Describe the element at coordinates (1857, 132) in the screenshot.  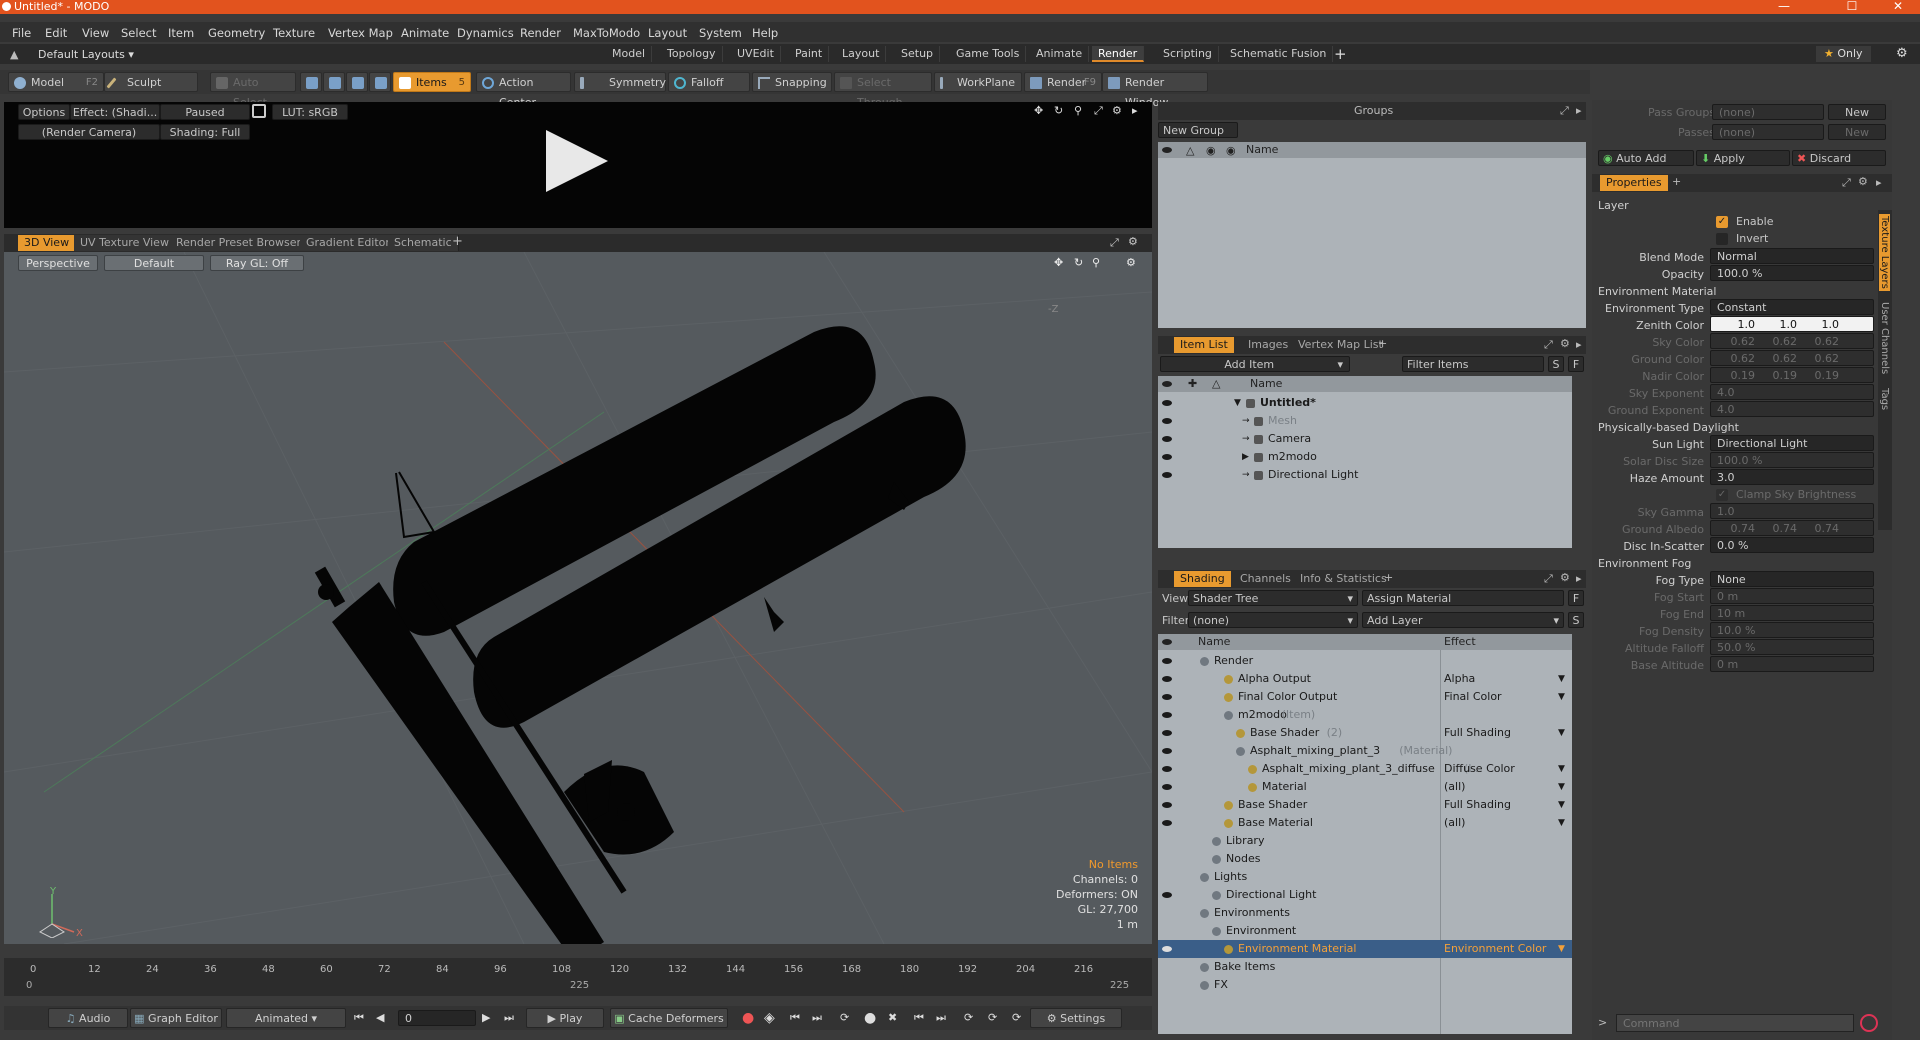
I see `passes-new-button: New` at that location.